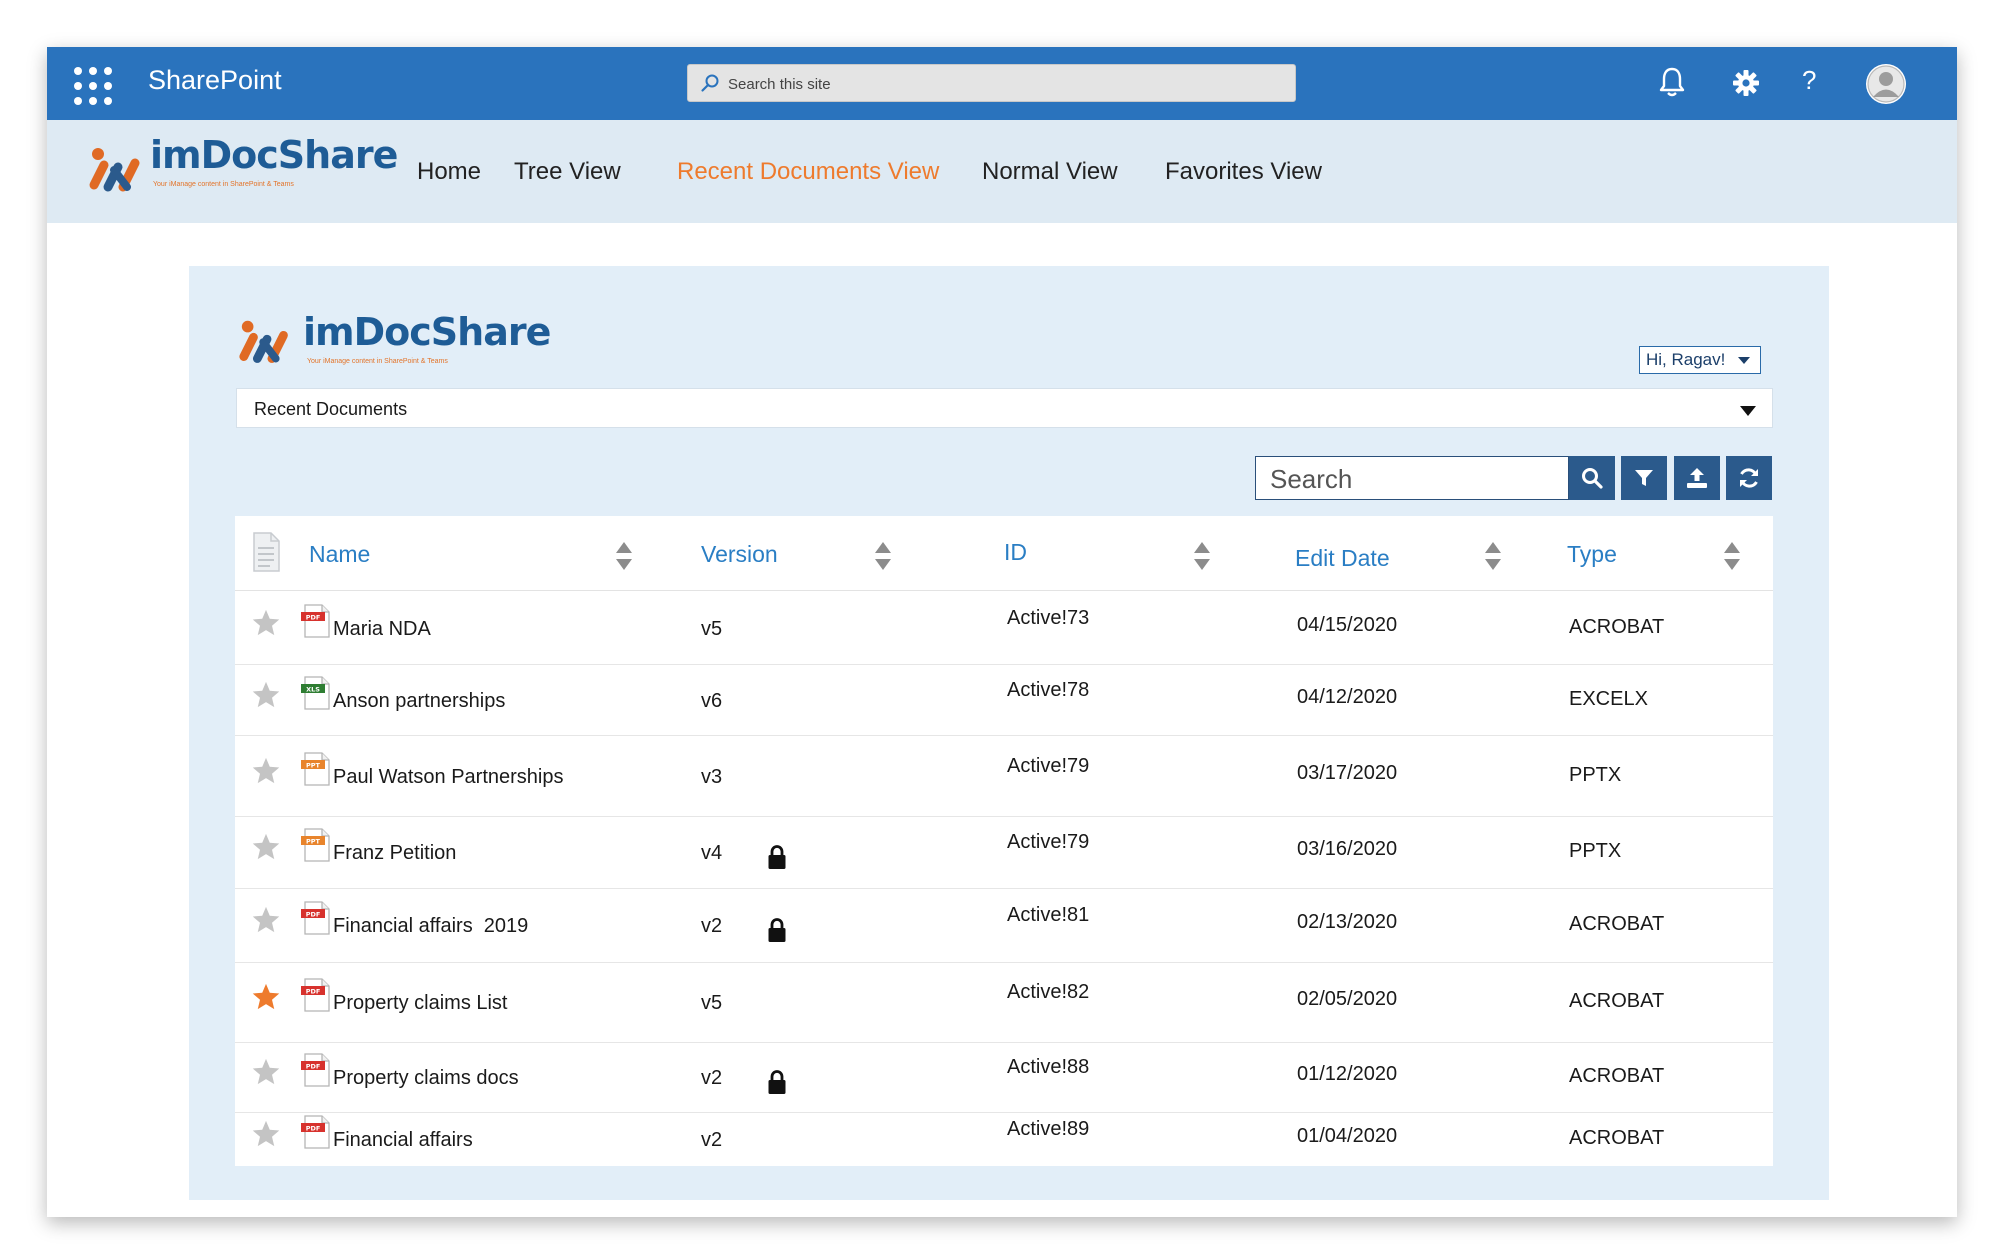 This screenshot has height=1260, width=2000. What do you see at coordinates (1048, 842) in the screenshot?
I see `document-id: Active!79` at bounding box center [1048, 842].